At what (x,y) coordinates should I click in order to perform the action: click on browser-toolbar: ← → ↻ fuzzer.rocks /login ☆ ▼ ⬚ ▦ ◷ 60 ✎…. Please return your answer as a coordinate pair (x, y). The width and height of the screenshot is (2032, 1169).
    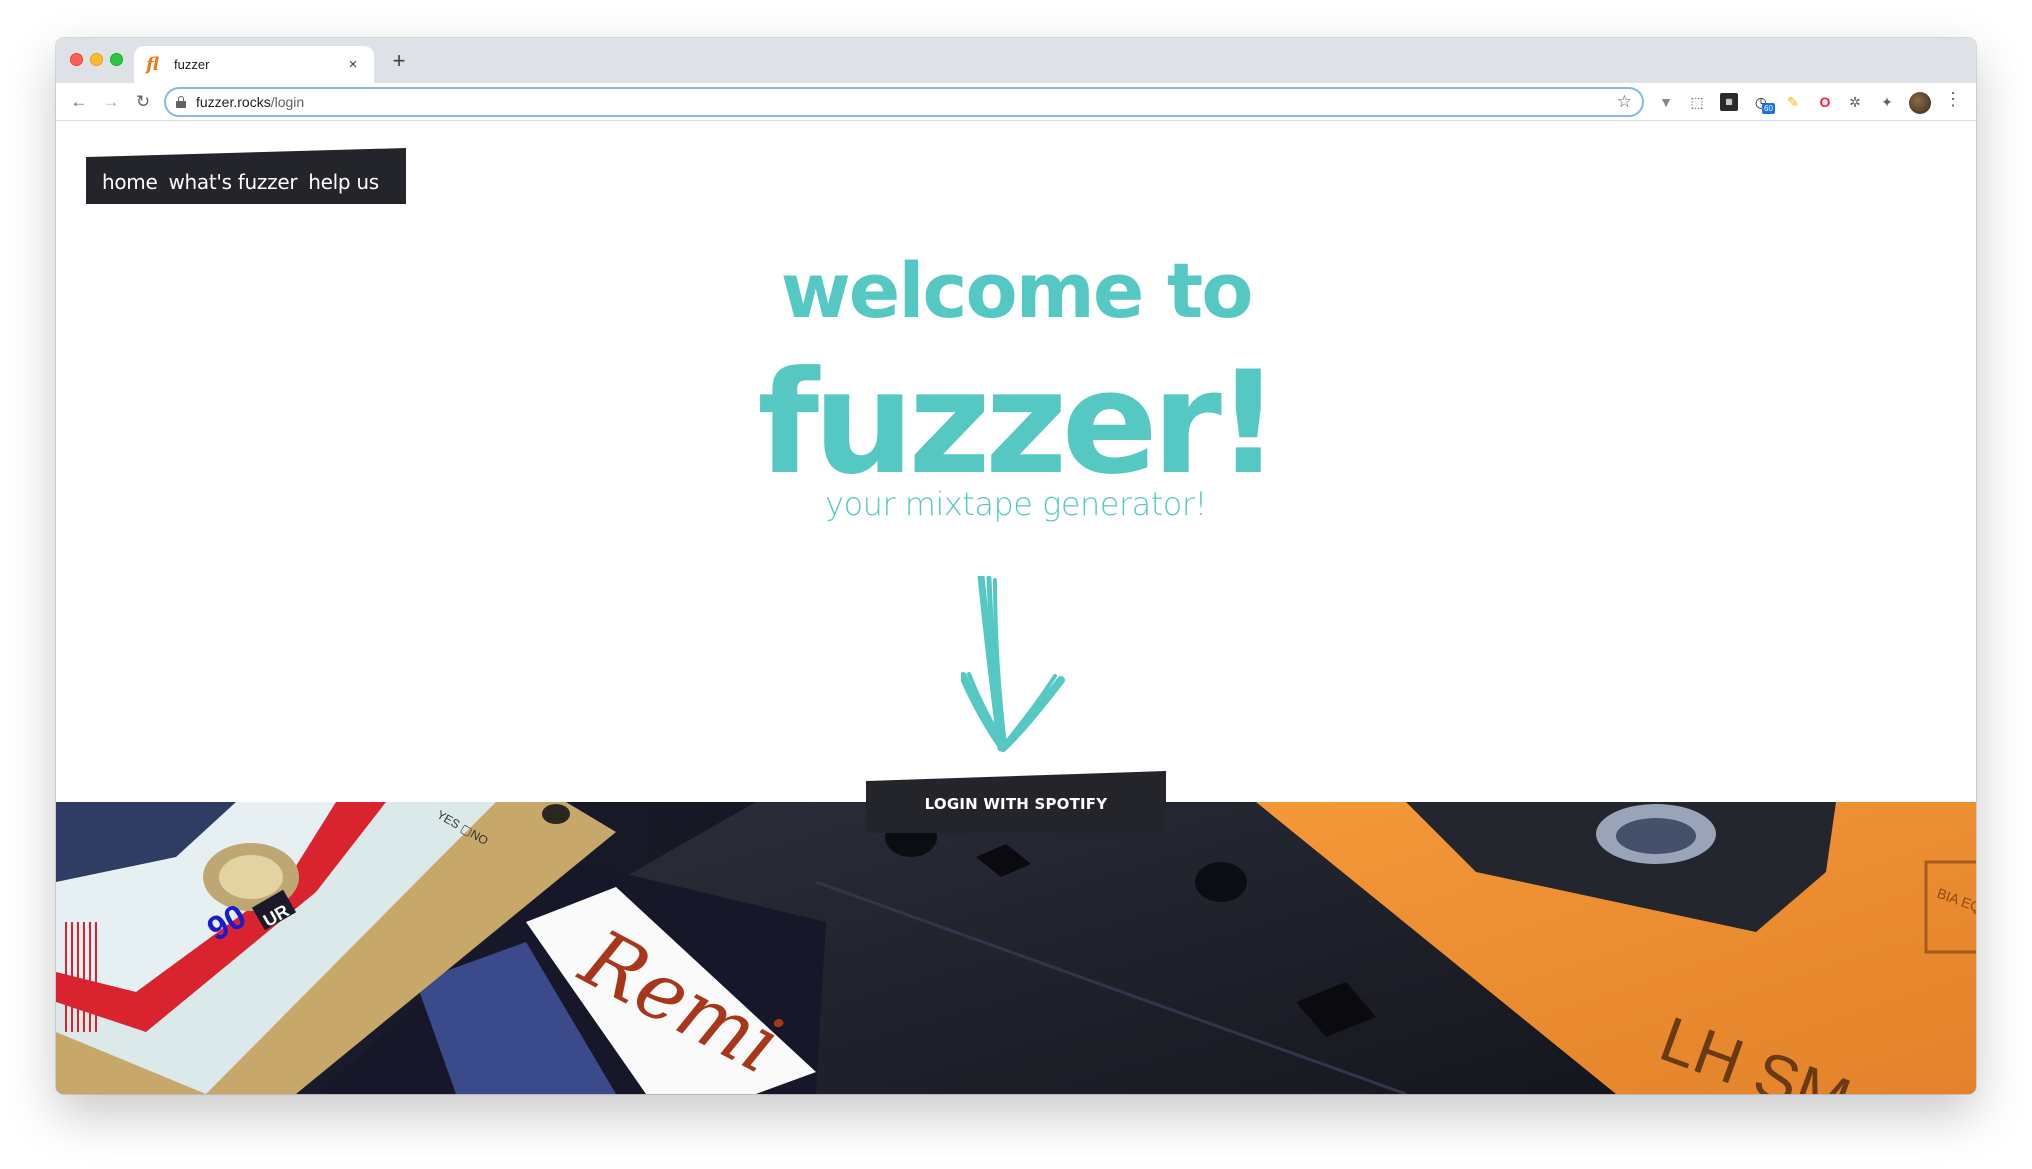
    Looking at the image, I should click on (1016, 102).